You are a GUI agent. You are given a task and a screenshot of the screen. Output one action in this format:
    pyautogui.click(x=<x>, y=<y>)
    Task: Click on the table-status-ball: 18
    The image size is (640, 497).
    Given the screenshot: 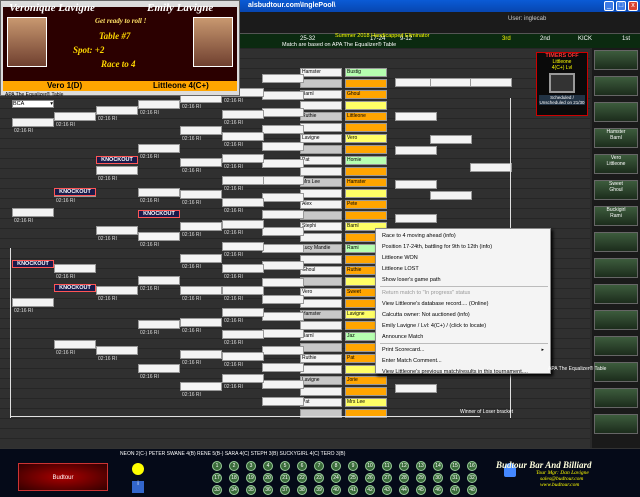 What is the action you would take?
    pyautogui.click(x=234, y=478)
    